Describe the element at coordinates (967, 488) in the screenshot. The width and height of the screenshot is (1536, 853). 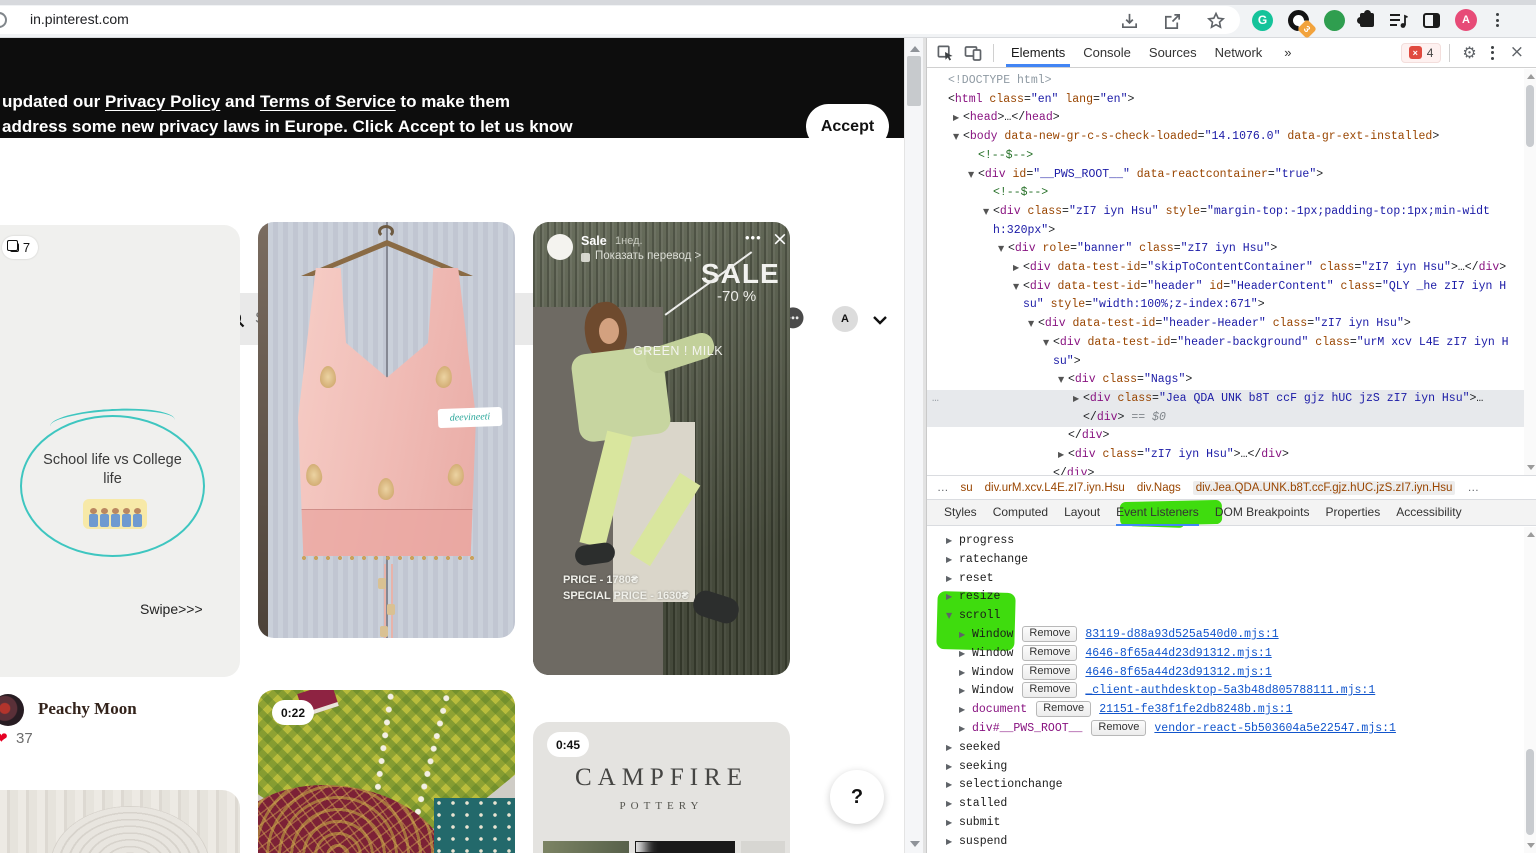
I see `breadcrumb-item: su` at that location.